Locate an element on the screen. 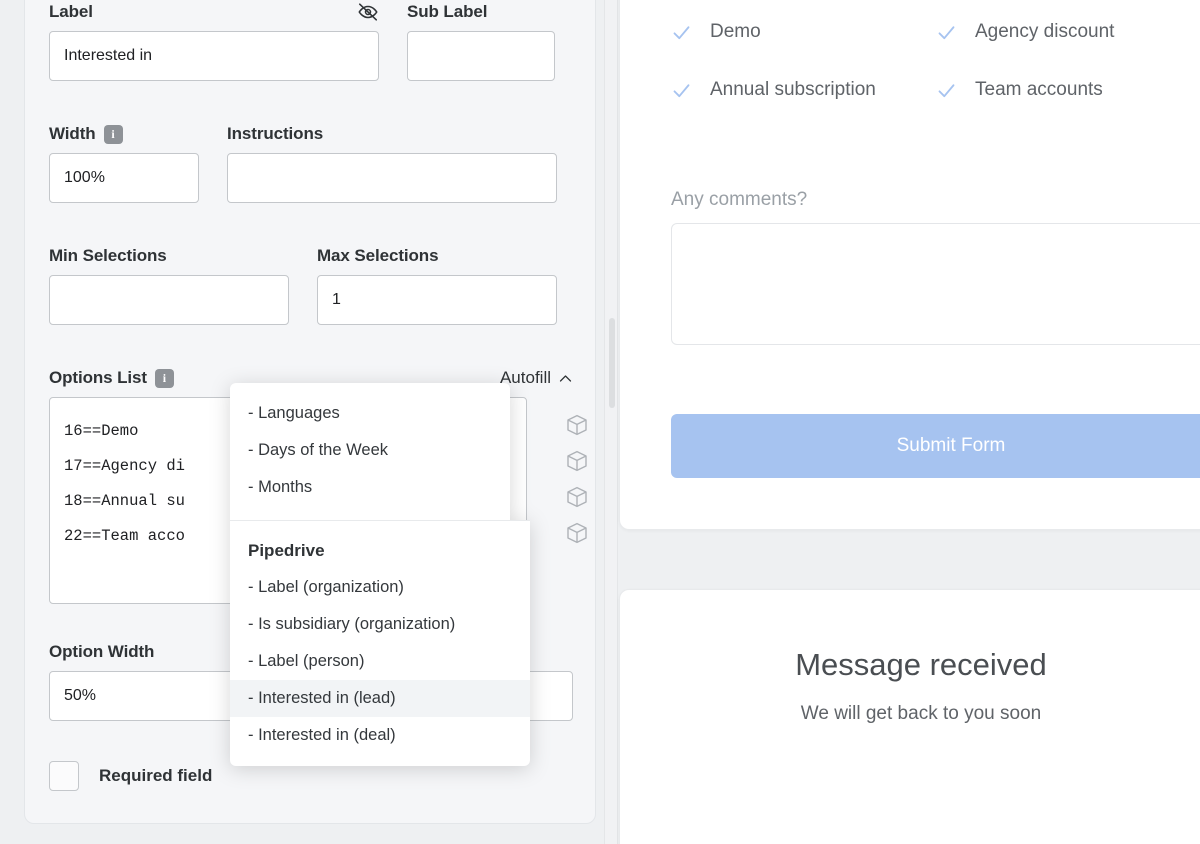 Image resolution: width=1200 pixels, height=844 pixels. sub-label-field-header: Sub Label is located at coordinates (481, 12).